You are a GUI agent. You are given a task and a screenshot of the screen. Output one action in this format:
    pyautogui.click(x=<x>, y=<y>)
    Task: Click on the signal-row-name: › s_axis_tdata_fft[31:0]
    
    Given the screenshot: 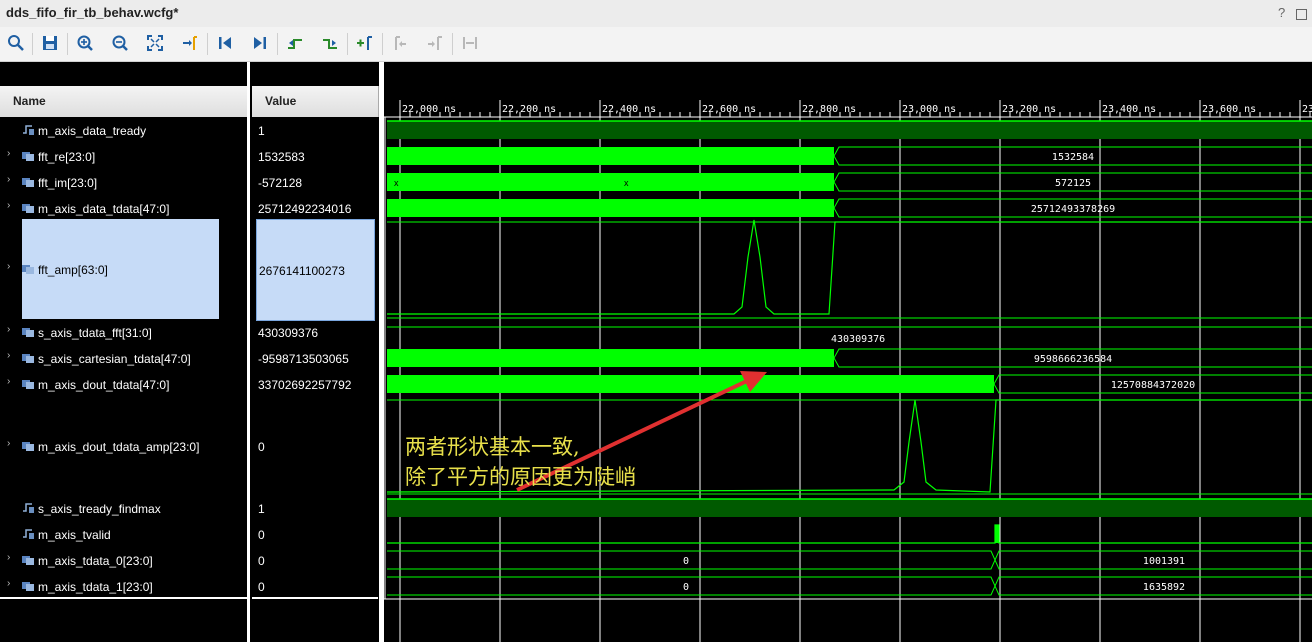 What is the action you would take?
    pyautogui.click(x=123, y=332)
    